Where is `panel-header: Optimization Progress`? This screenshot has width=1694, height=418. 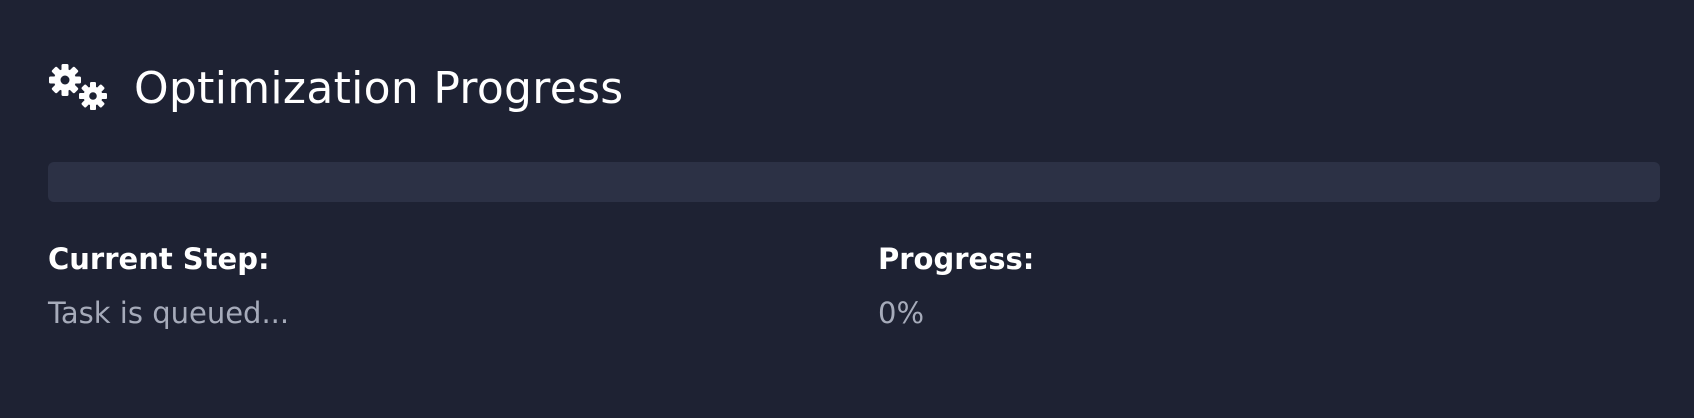 panel-header: Optimization Progress is located at coordinates (336, 88).